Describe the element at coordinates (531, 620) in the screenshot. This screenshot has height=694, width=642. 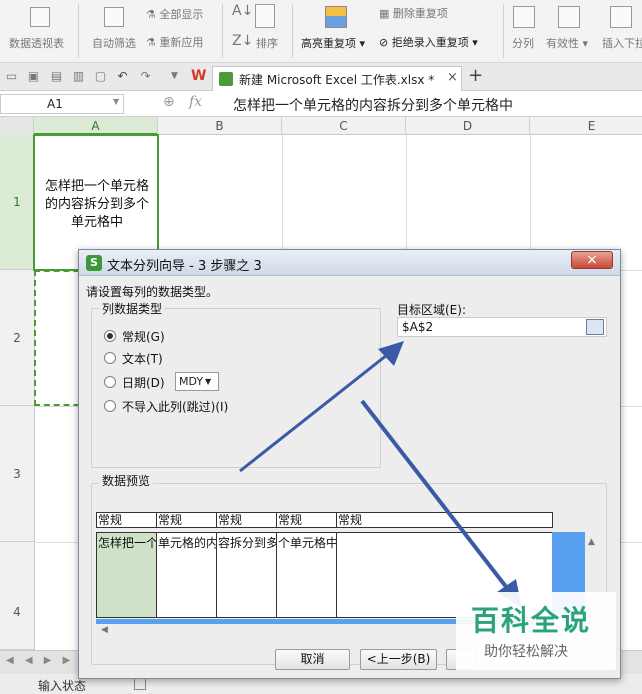
I see `watermark-title: 百科全说` at that location.